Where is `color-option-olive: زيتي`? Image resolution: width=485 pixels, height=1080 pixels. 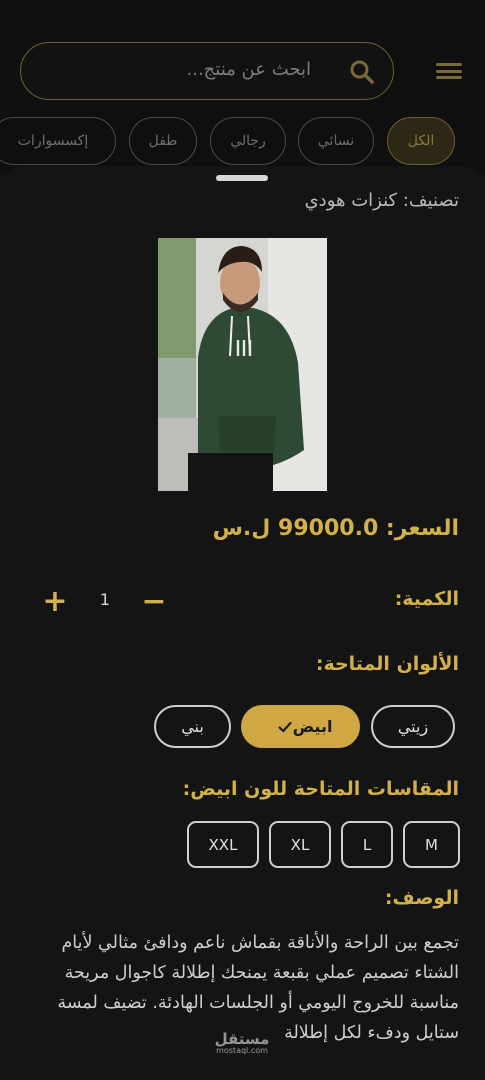 color-option-olive: زيتي is located at coordinates (413, 726).